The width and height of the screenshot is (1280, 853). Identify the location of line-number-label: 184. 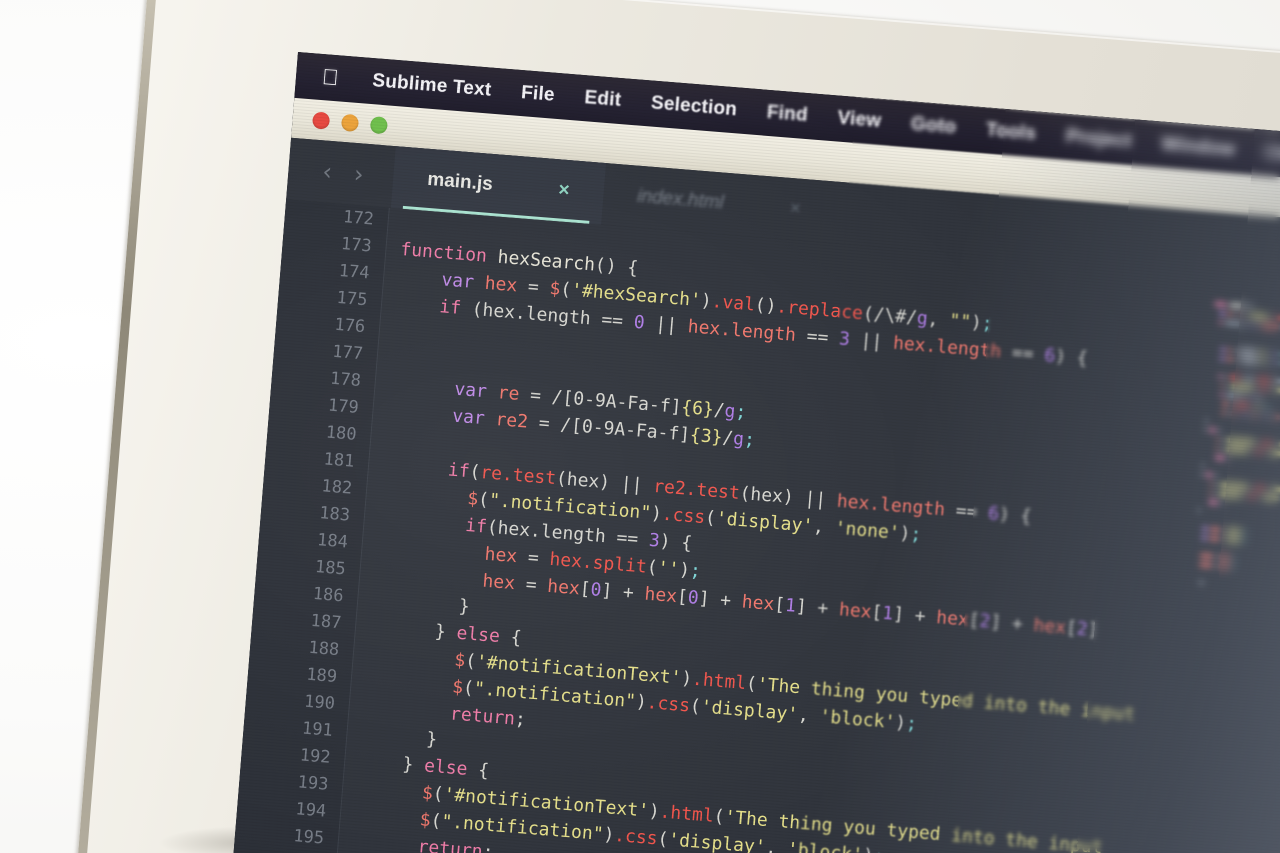
(332, 541).